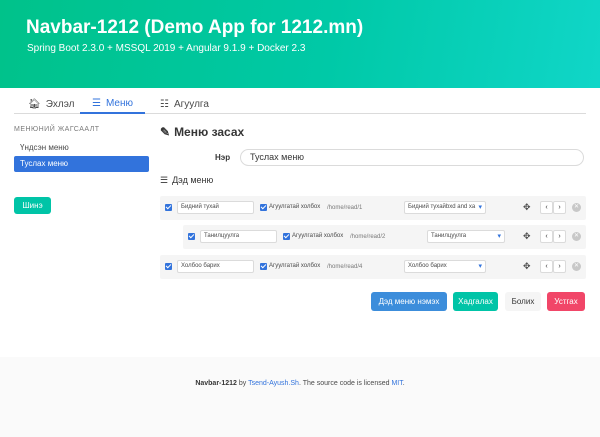 This screenshot has height=437, width=600. I want to click on footer-brand: Navbar-1212, so click(216, 383).